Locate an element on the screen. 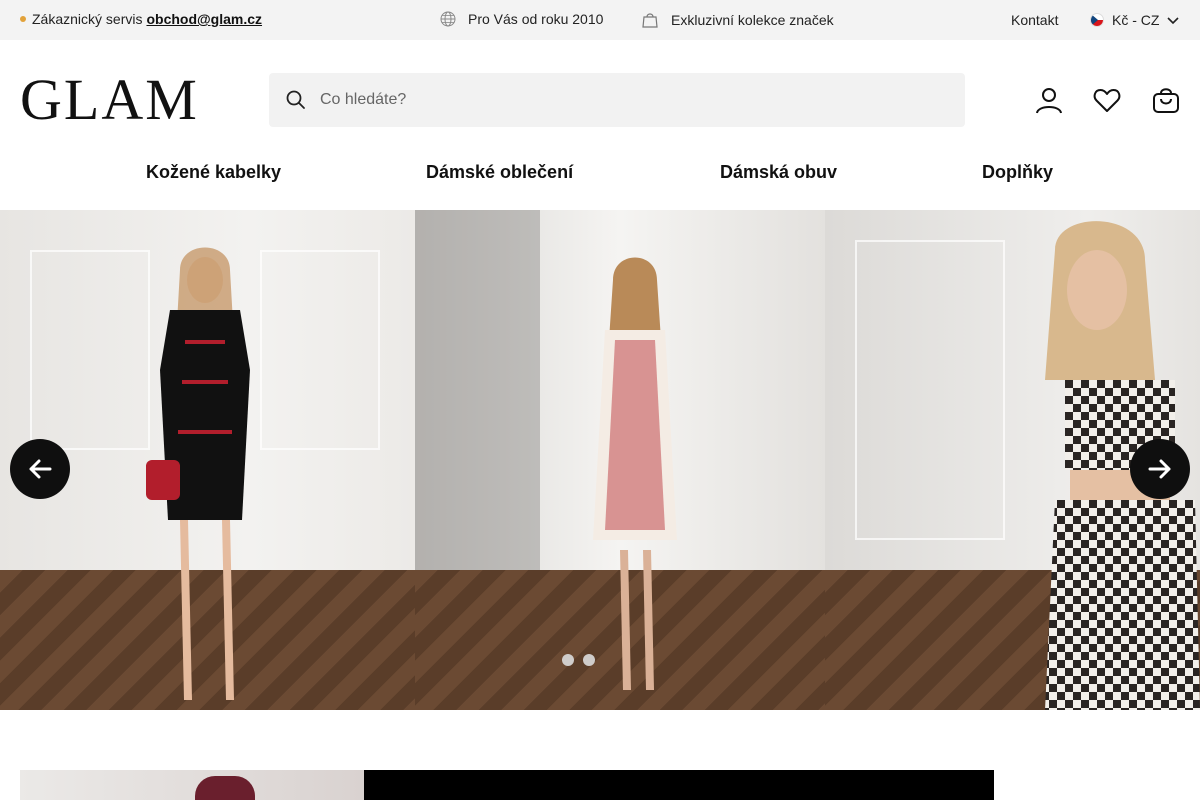 The image size is (1200, 800). account-button is located at coordinates (1049, 102).